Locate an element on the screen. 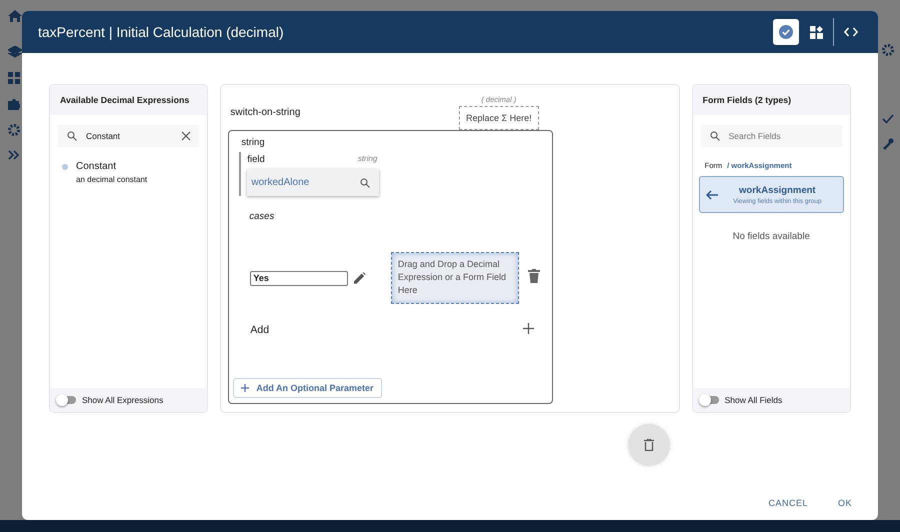  delete-button is located at coordinates (649, 445).